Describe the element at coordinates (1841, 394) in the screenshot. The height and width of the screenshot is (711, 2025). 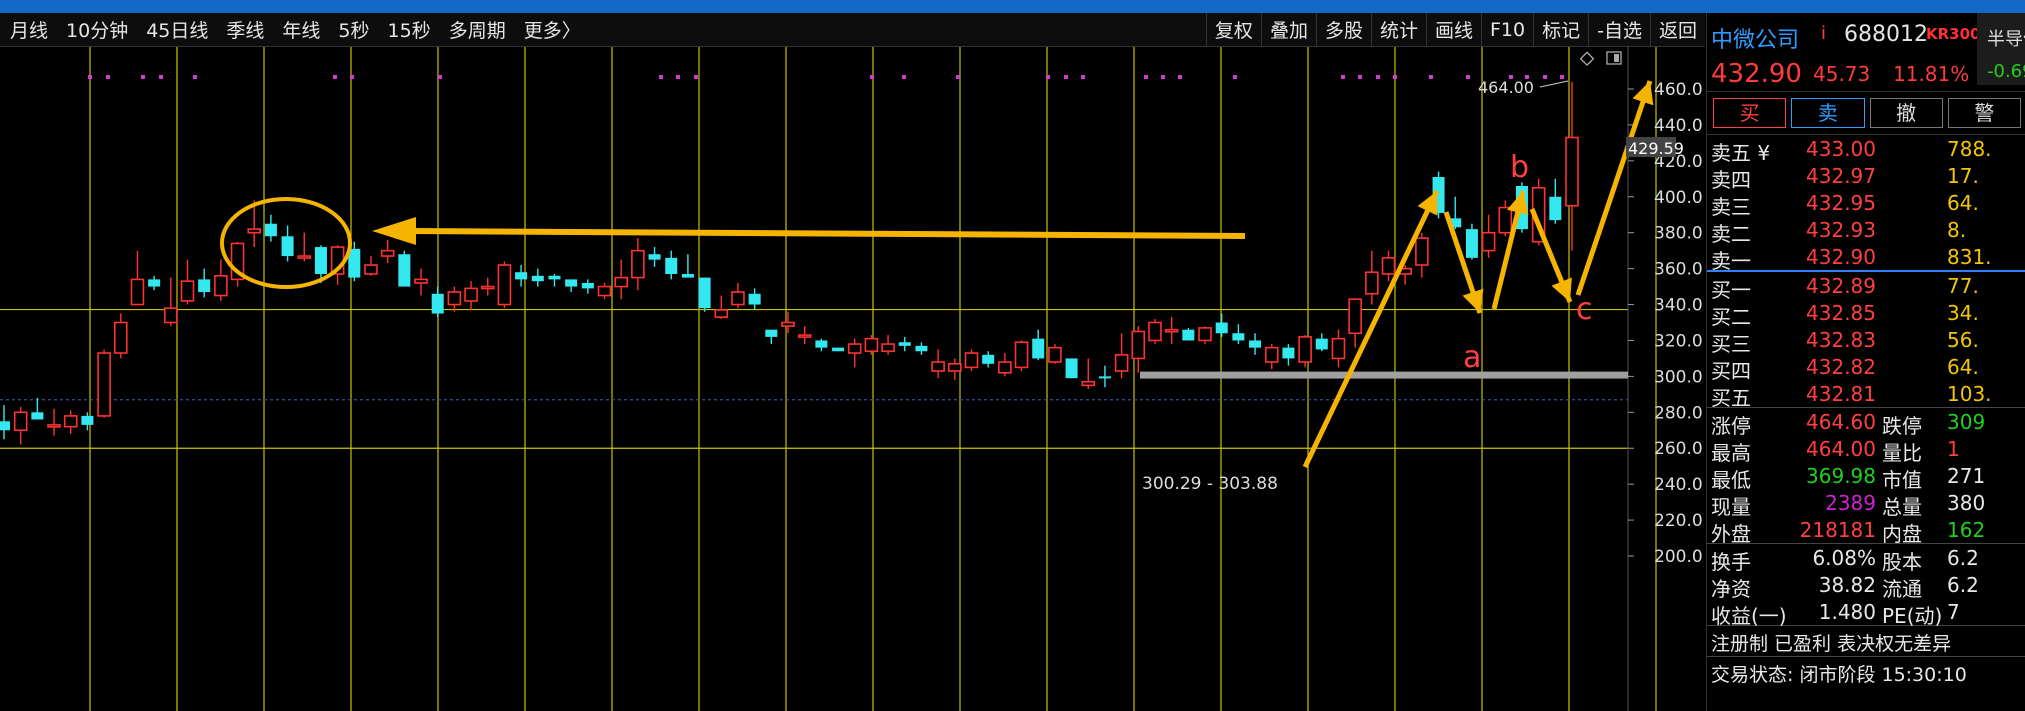
I see `bid-value: 432.81` at that location.